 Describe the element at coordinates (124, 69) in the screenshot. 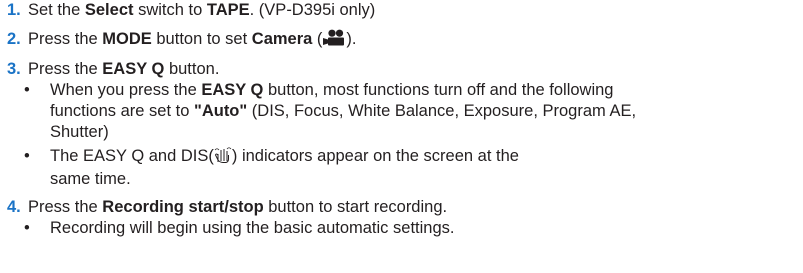

I see `step-text: Press the EASY Q button.` at that location.